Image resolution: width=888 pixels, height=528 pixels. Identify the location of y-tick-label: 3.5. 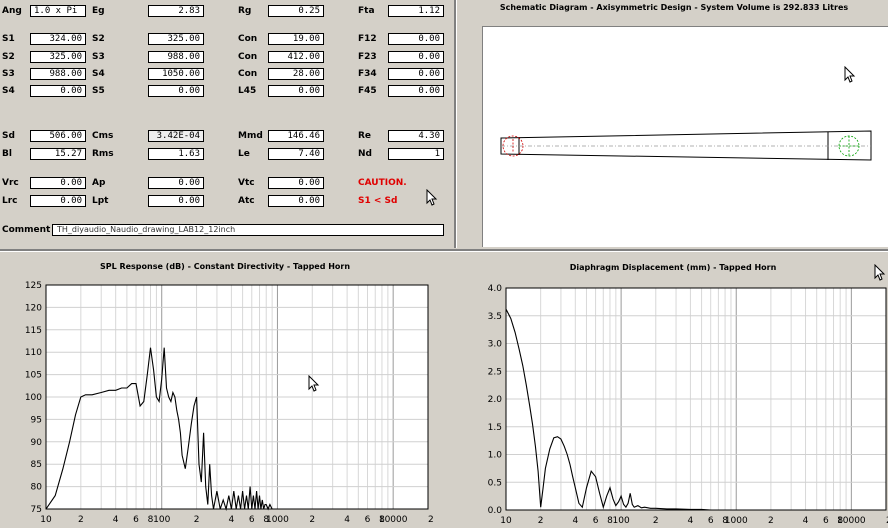
(495, 317).